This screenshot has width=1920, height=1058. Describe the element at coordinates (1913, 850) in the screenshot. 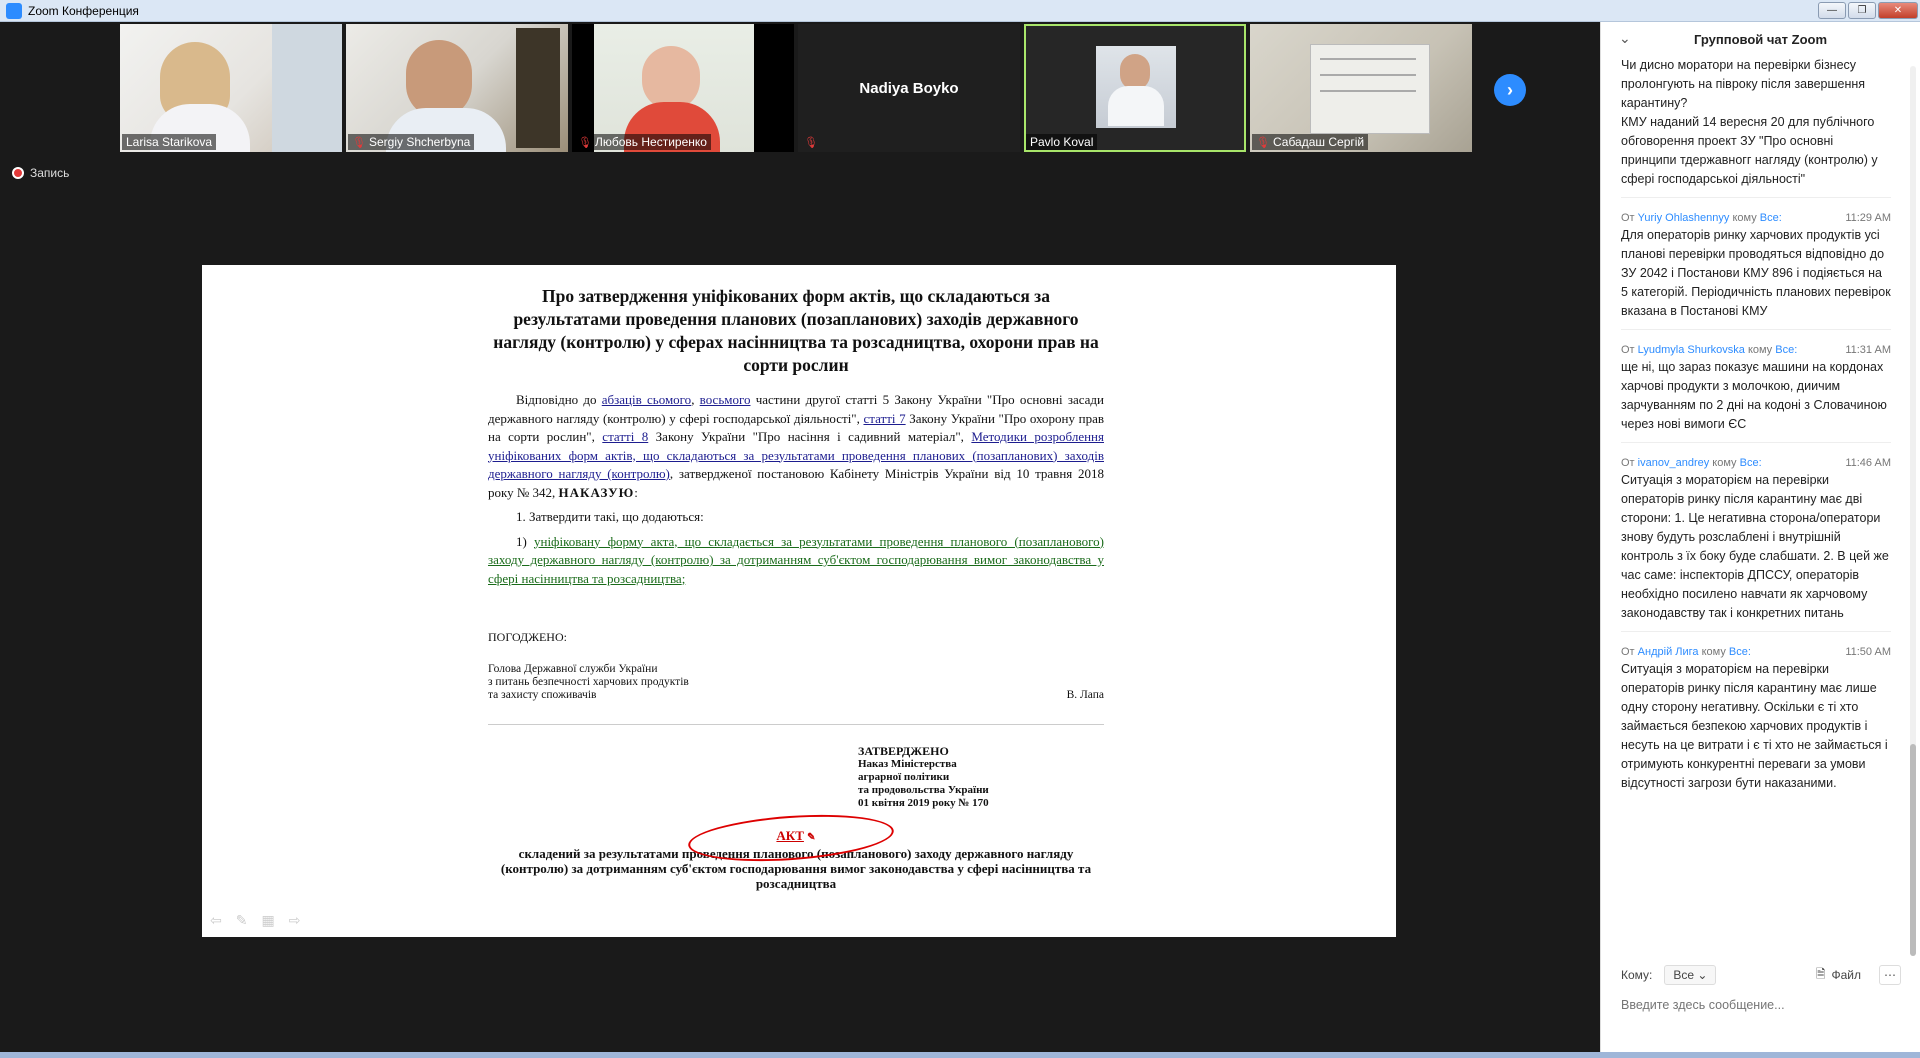

I see `scrollbar-thumb` at that location.